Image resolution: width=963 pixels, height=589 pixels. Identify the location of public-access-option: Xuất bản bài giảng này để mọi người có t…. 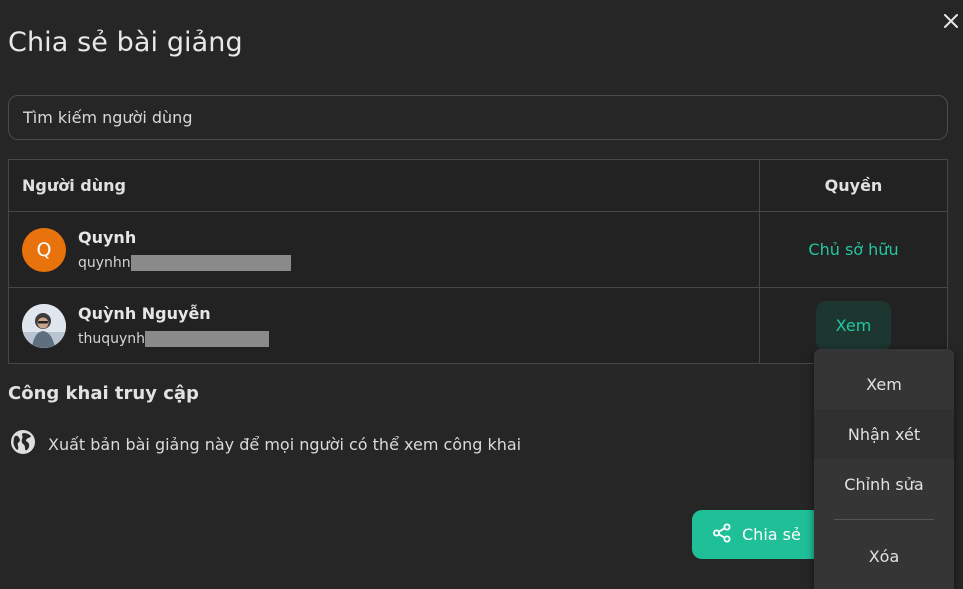
(265, 444).